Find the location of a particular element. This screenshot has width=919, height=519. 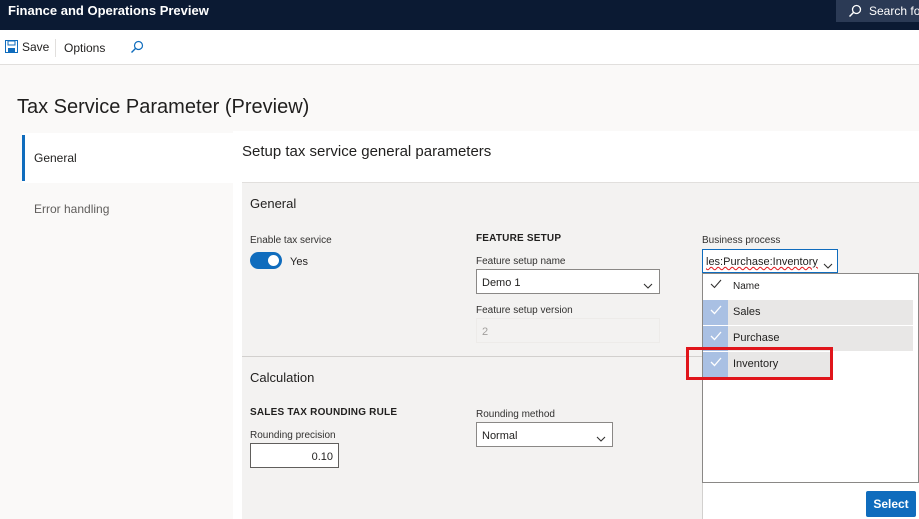

nav-item-general: General is located at coordinates (127, 158).